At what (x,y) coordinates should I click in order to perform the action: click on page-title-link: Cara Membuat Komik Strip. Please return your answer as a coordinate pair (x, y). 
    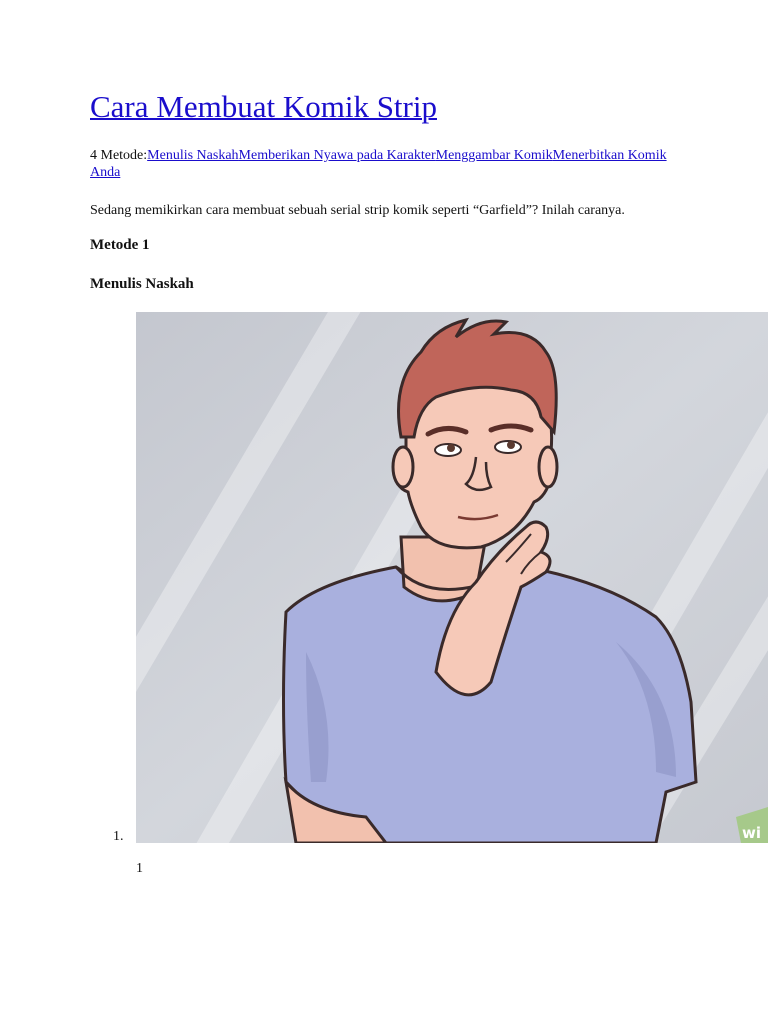
    Looking at the image, I should click on (263, 106).